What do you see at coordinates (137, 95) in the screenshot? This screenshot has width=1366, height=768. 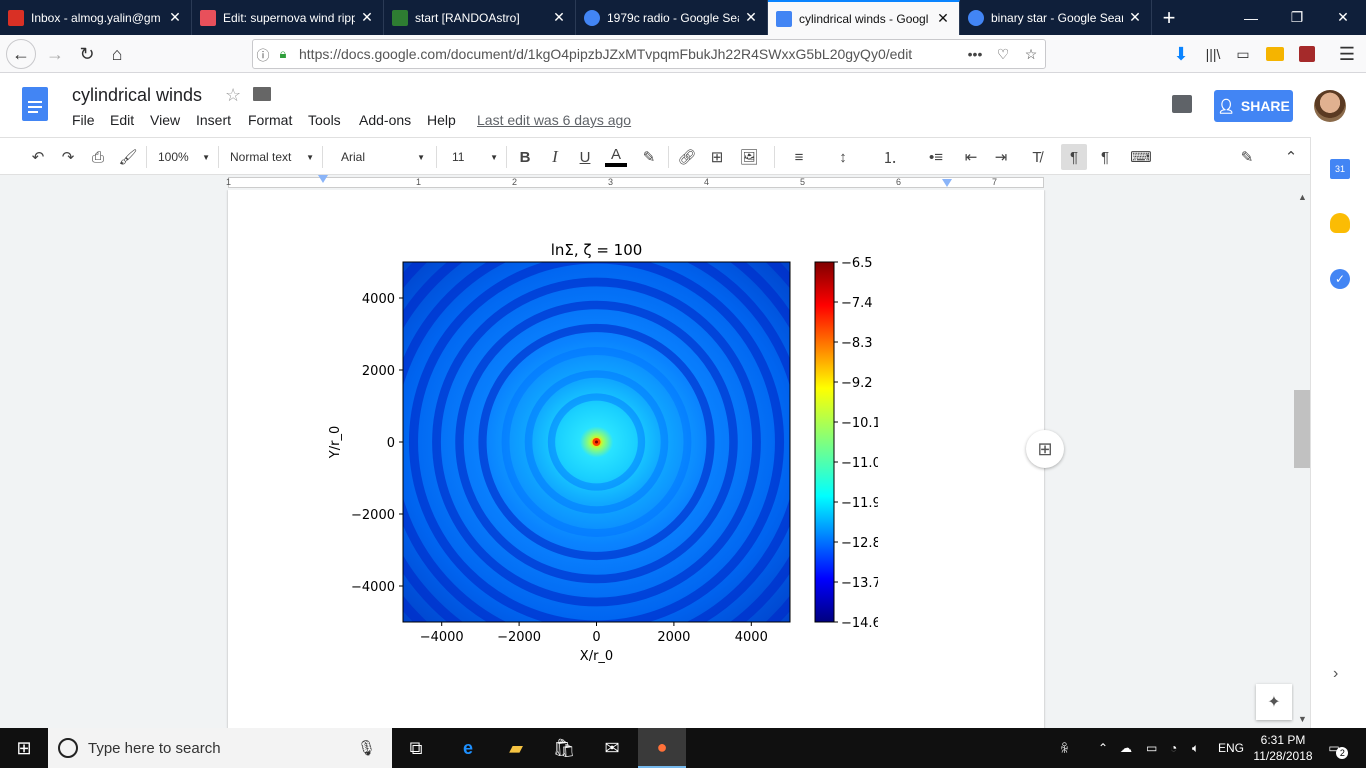 I see `document-title: cylindrical winds` at bounding box center [137, 95].